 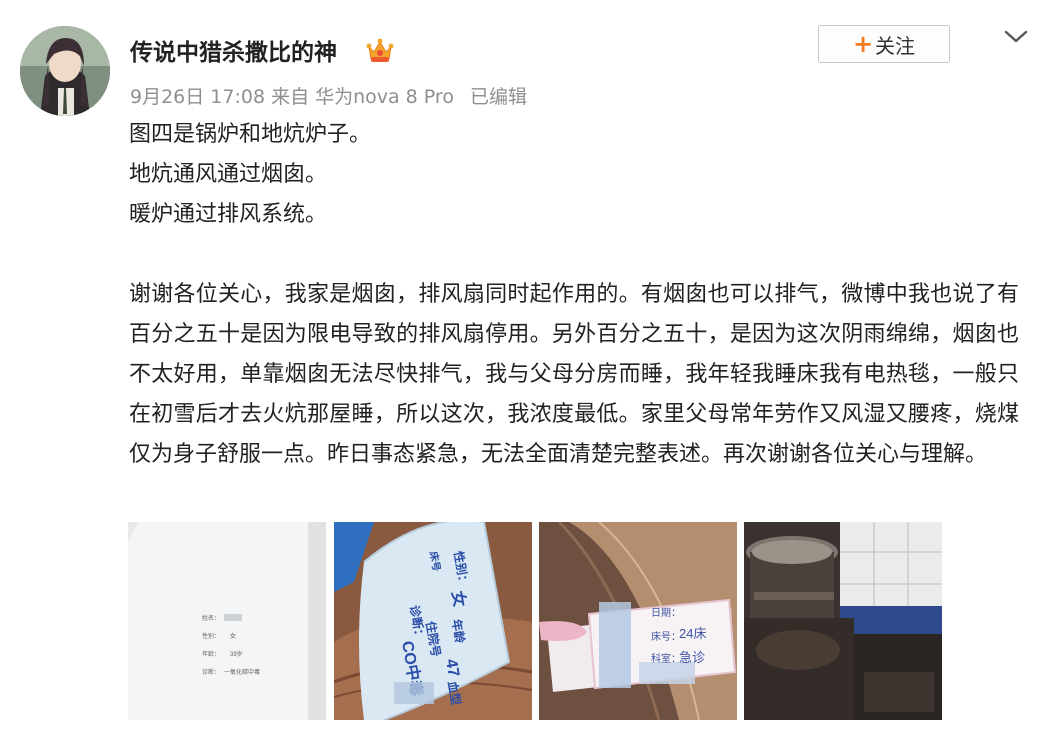 What do you see at coordinates (615, 645) in the screenshot?
I see `band2-blur-left` at bounding box center [615, 645].